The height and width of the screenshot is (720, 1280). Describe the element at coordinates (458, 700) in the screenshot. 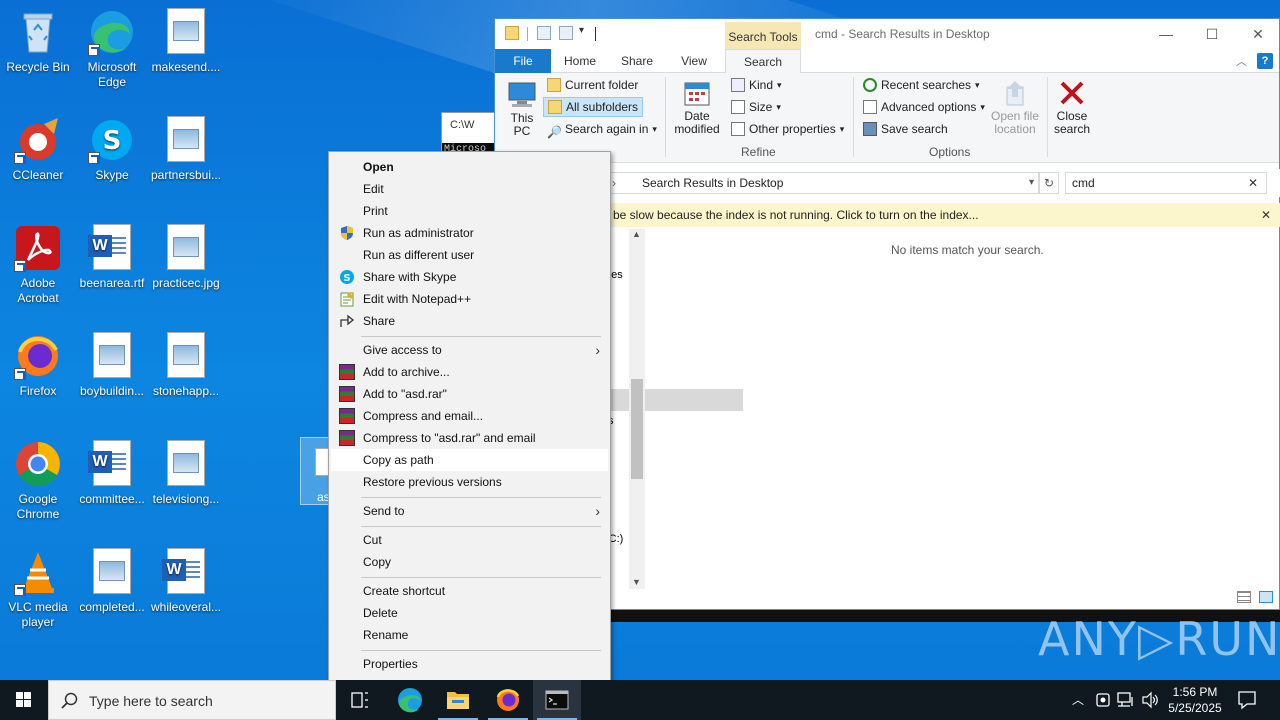

I see `taskbar-file-explorer` at that location.